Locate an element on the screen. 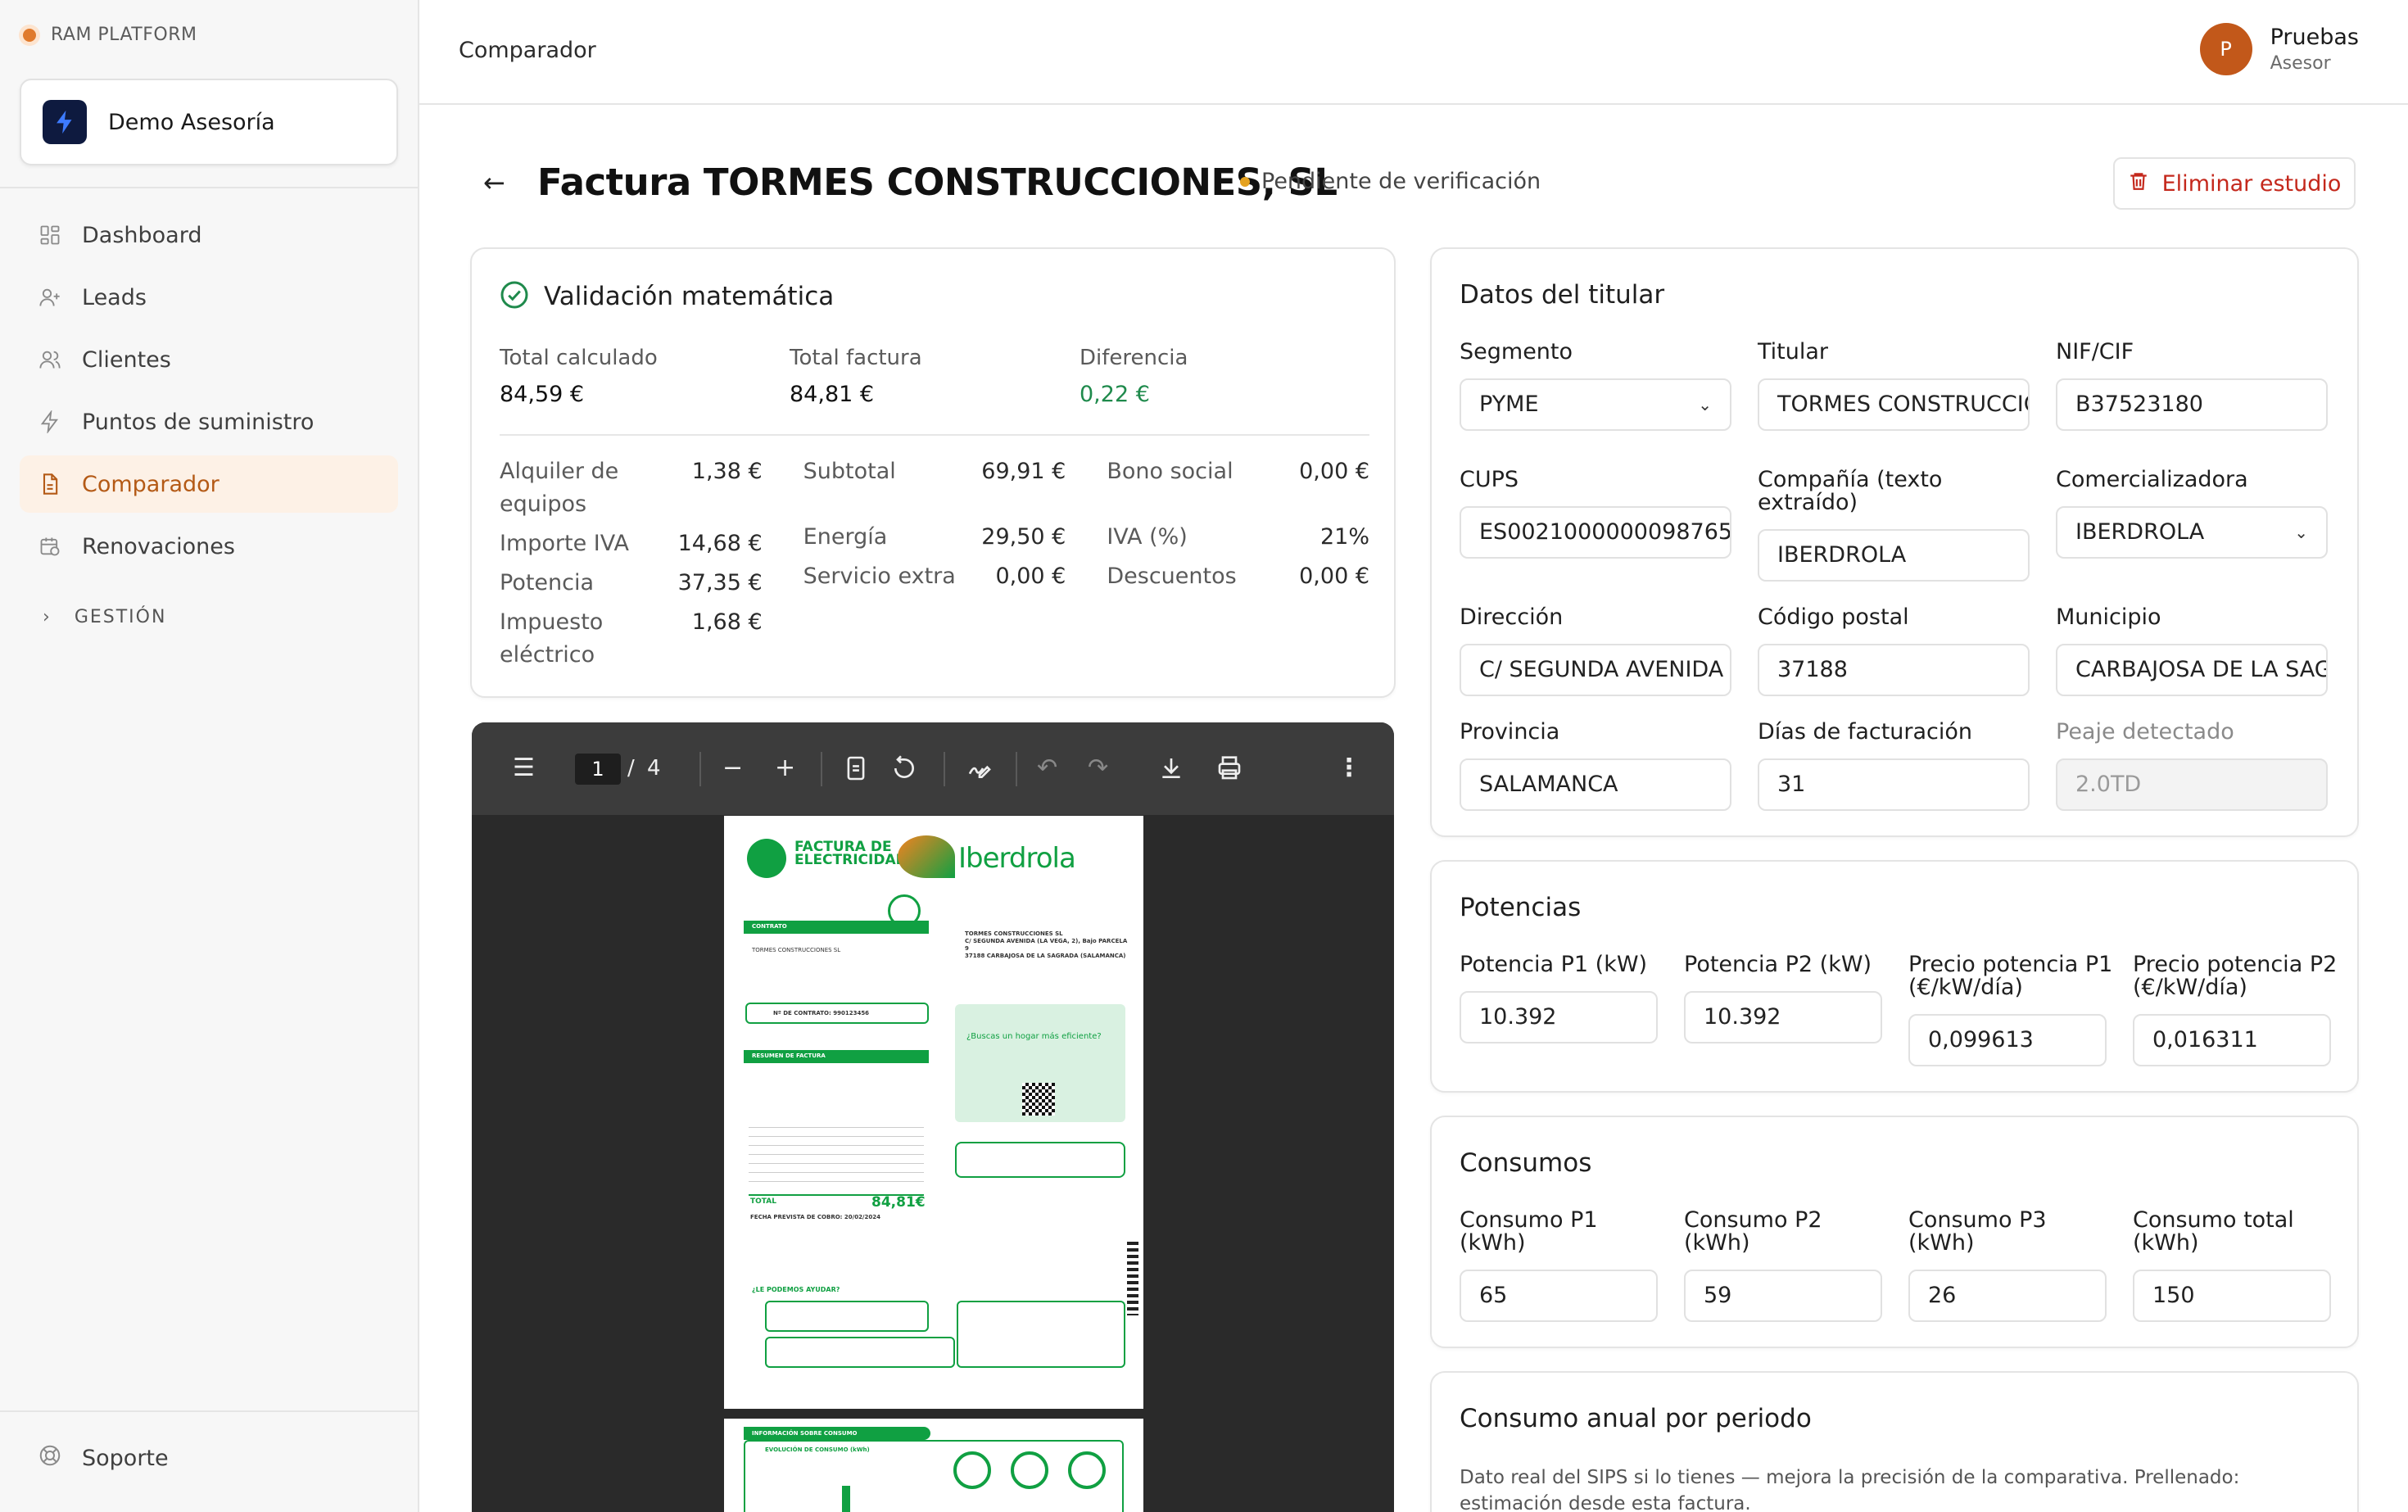 This screenshot has width=2408, height=1512. compania-input: IBERDROLA is located at coordinates (1894, 555).